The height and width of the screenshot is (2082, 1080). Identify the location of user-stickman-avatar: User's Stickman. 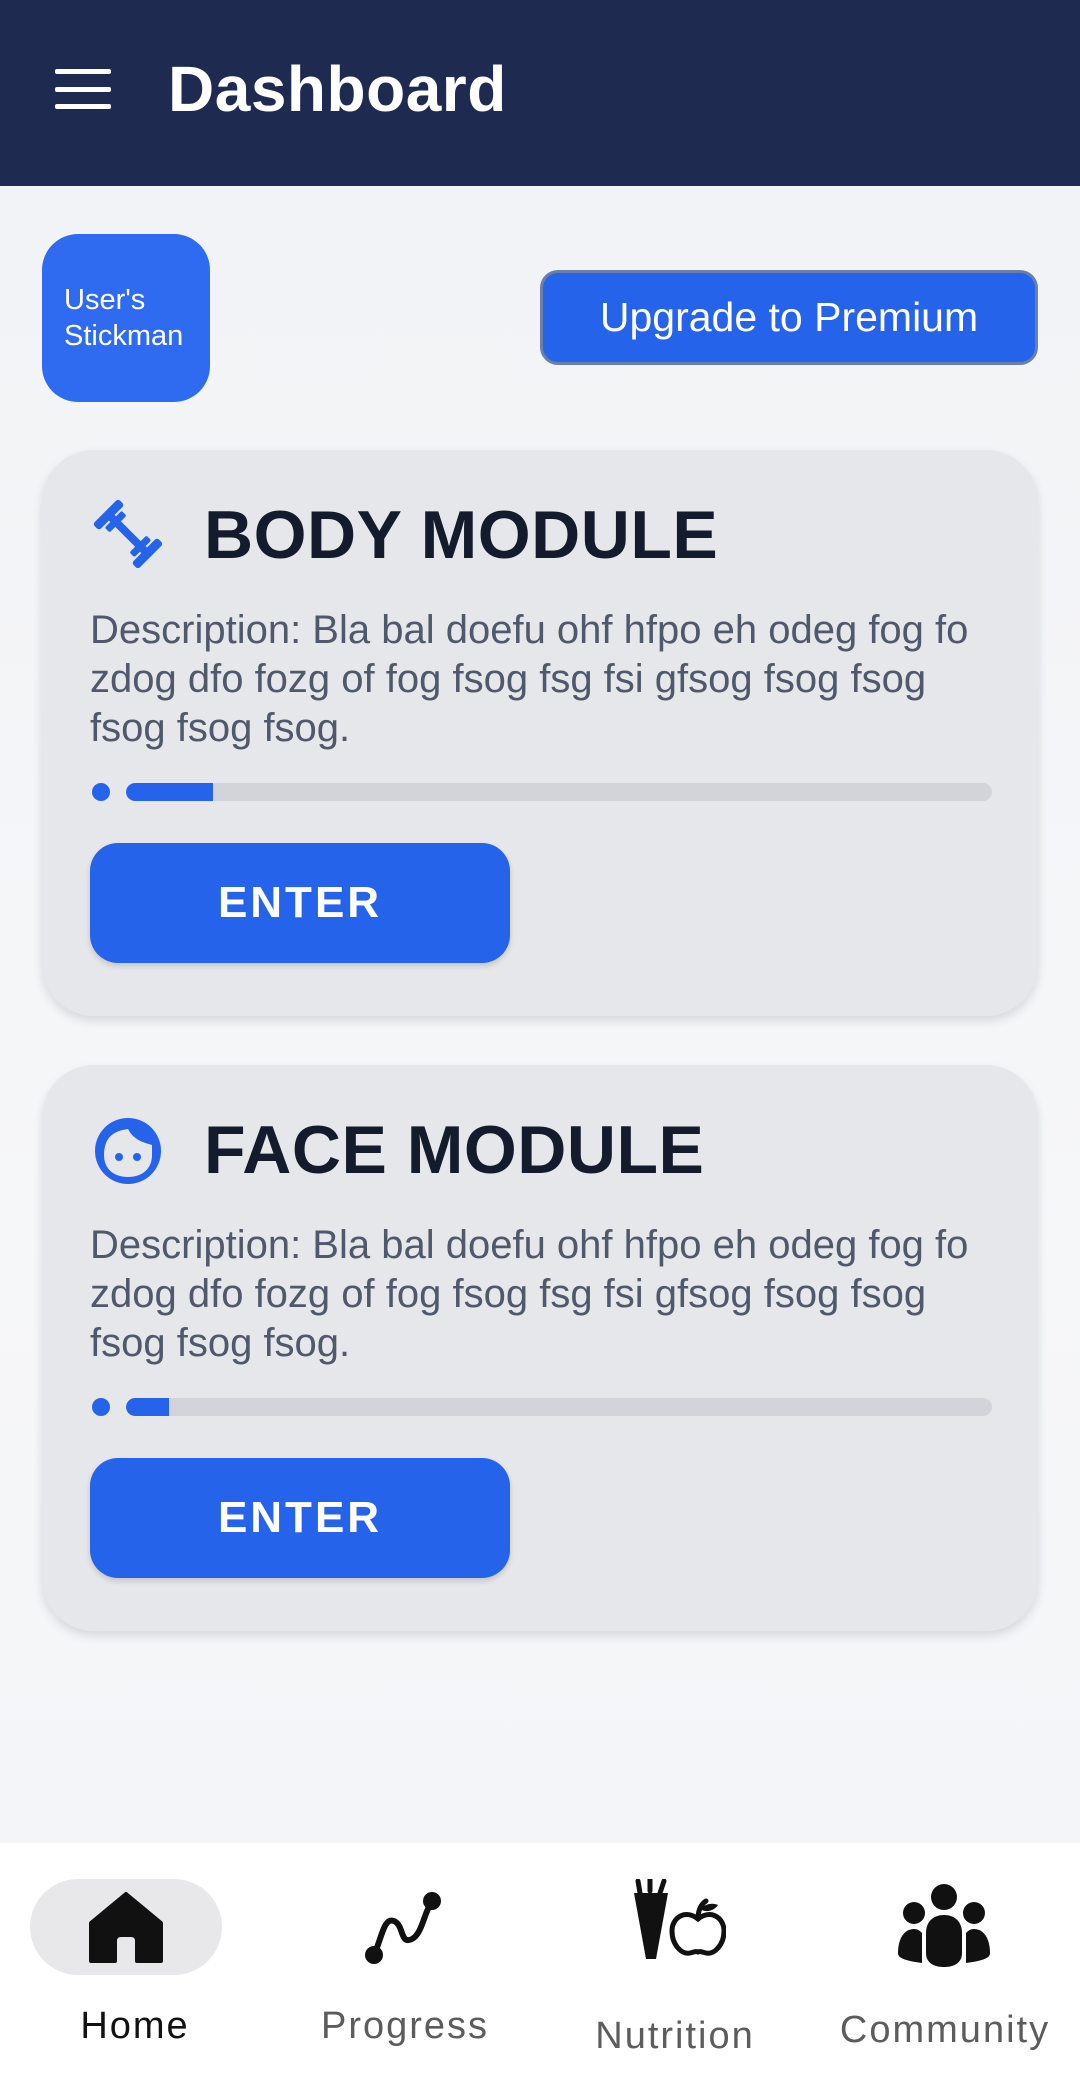
(126, 318).